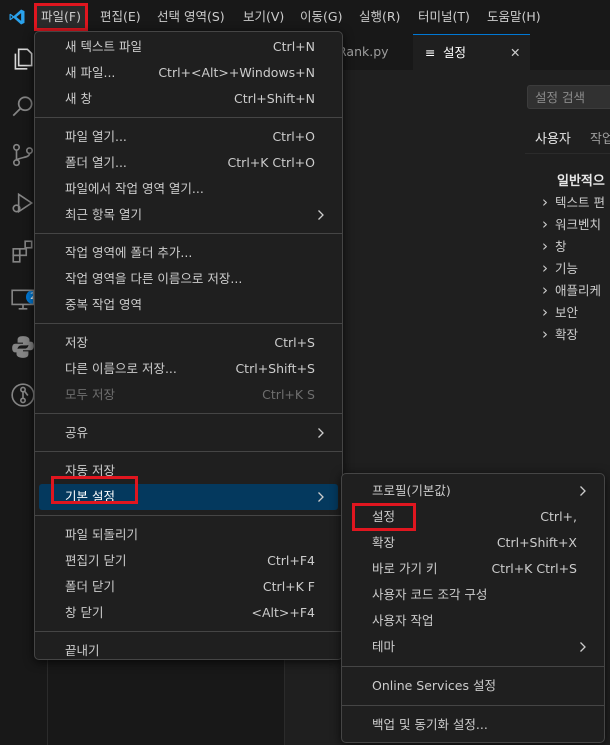  What do you see at coordinates (455, 52) in the screenshot?
I see `tab-settings-label: 설정` at bounding box center [455, 52].